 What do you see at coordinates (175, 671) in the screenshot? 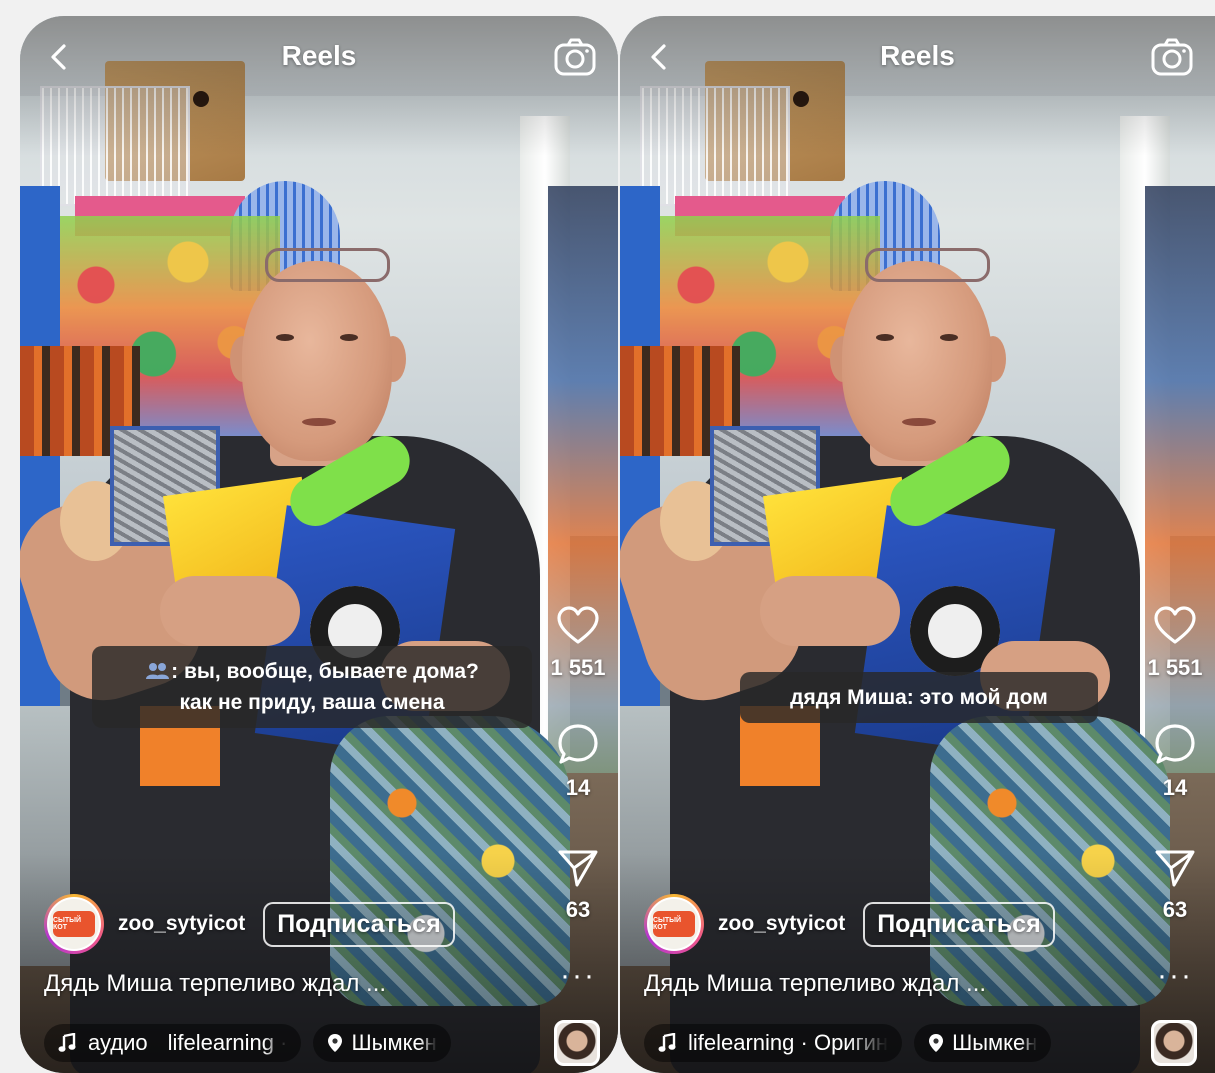
I see `caption-prefix: :` at bounding box center [175, 671].